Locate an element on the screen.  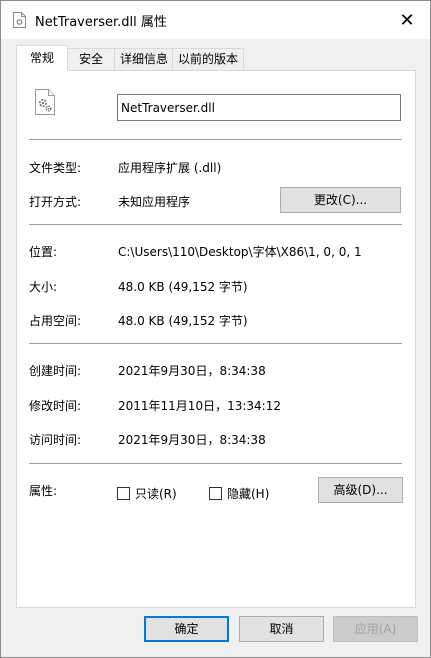
close-button: ✕ is located at coordinates (407, 20).